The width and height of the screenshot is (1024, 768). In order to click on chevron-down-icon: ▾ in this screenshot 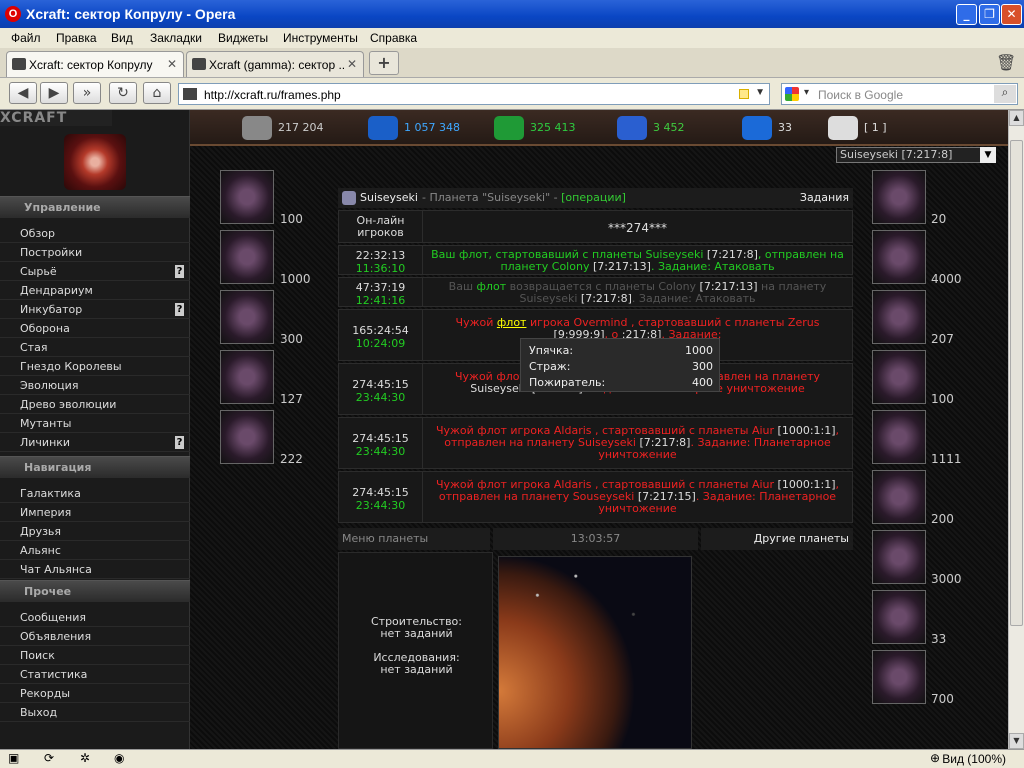, I will do `click(806, 92)`.